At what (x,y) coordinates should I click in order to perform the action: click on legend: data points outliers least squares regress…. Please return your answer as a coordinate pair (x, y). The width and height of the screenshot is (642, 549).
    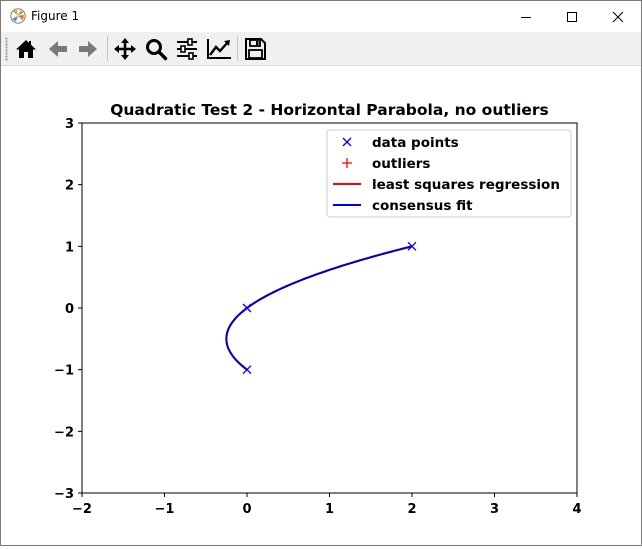
    Looking at the image, I should click on (449, 173).